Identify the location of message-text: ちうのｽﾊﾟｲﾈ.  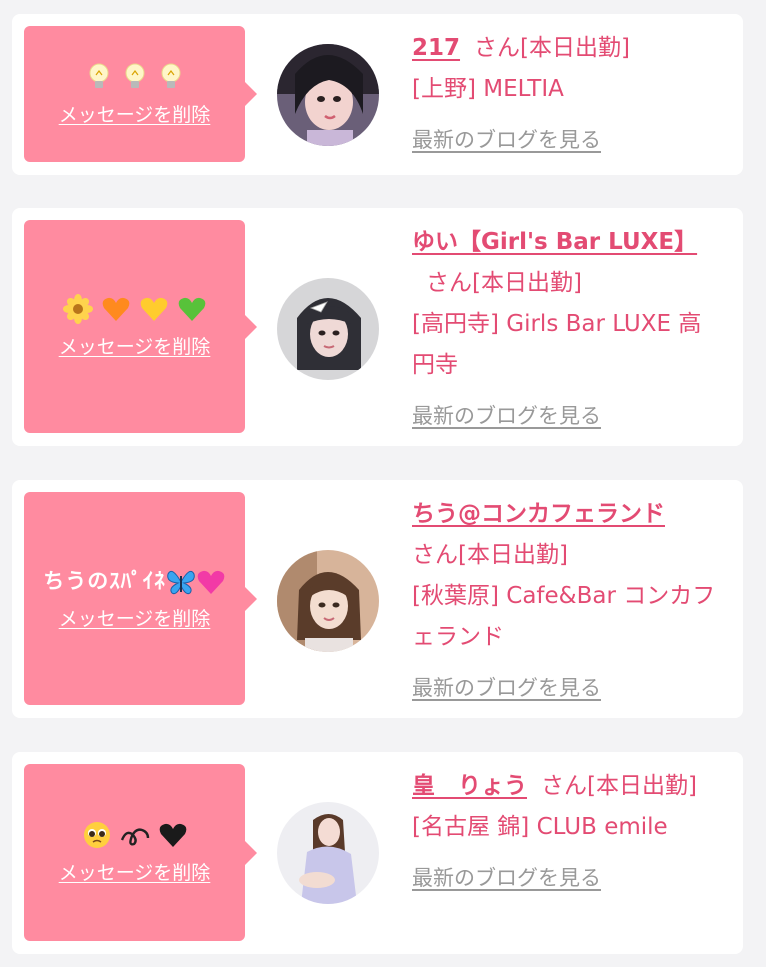
(134, 581).